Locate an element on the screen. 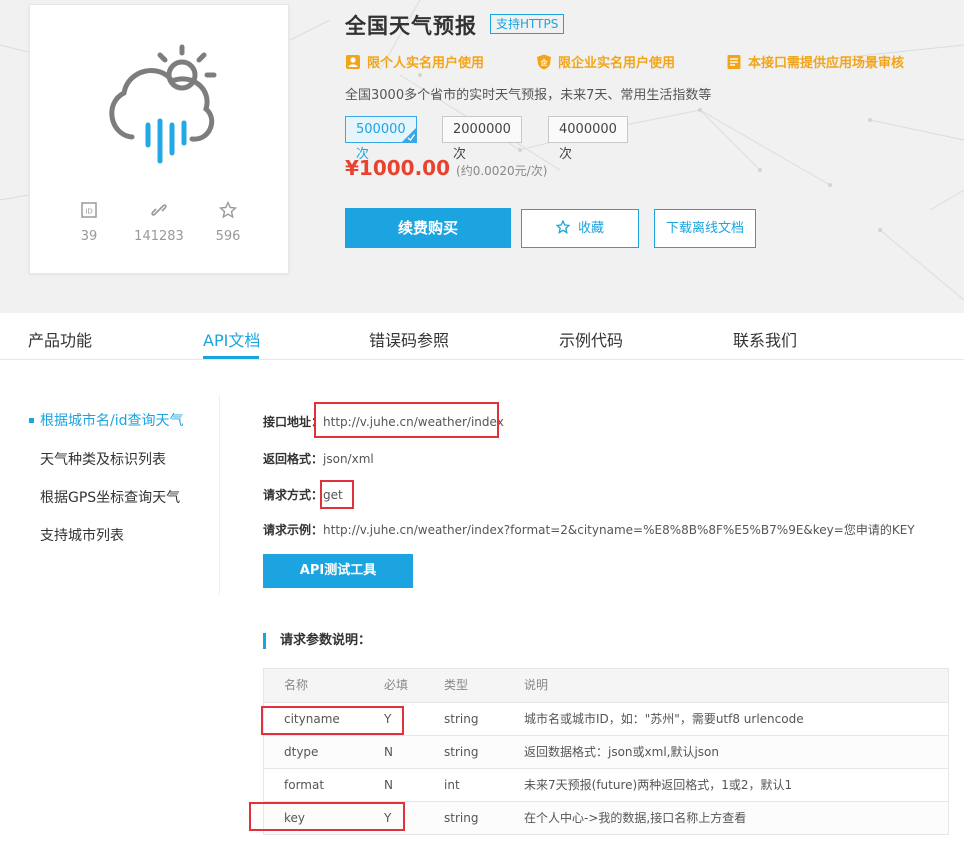  table-row: dtype N string 返回数据格式：json或xml,默认json is located at coordinates (606, 751).